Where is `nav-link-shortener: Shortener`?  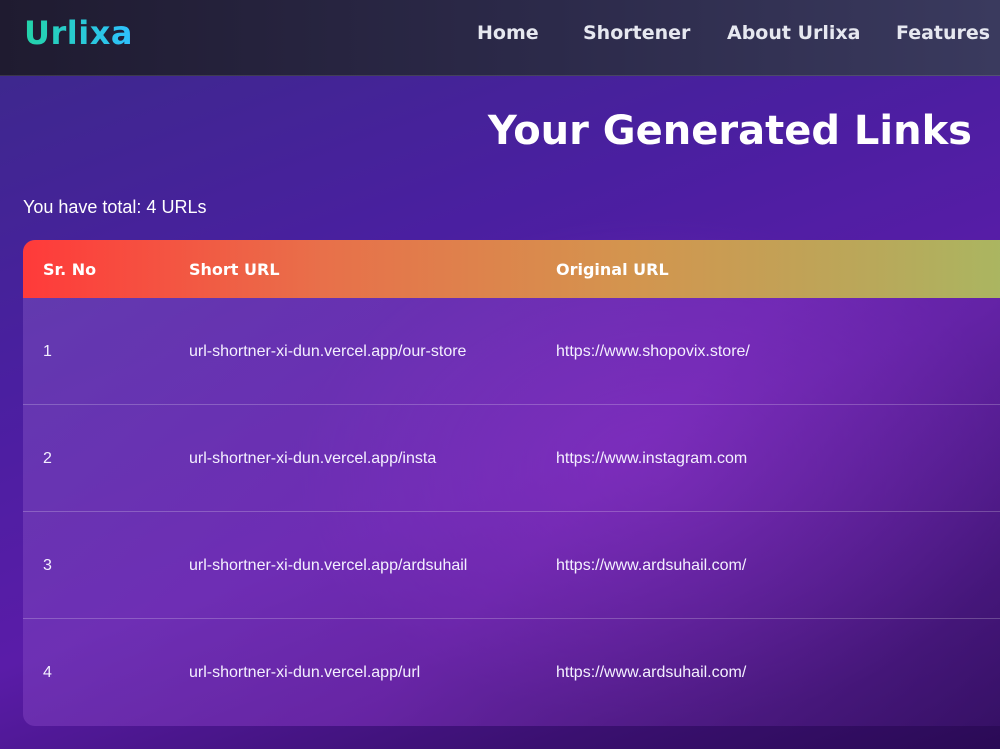
nav-link-shortener: Shortener is located at coordinates (636, 33).